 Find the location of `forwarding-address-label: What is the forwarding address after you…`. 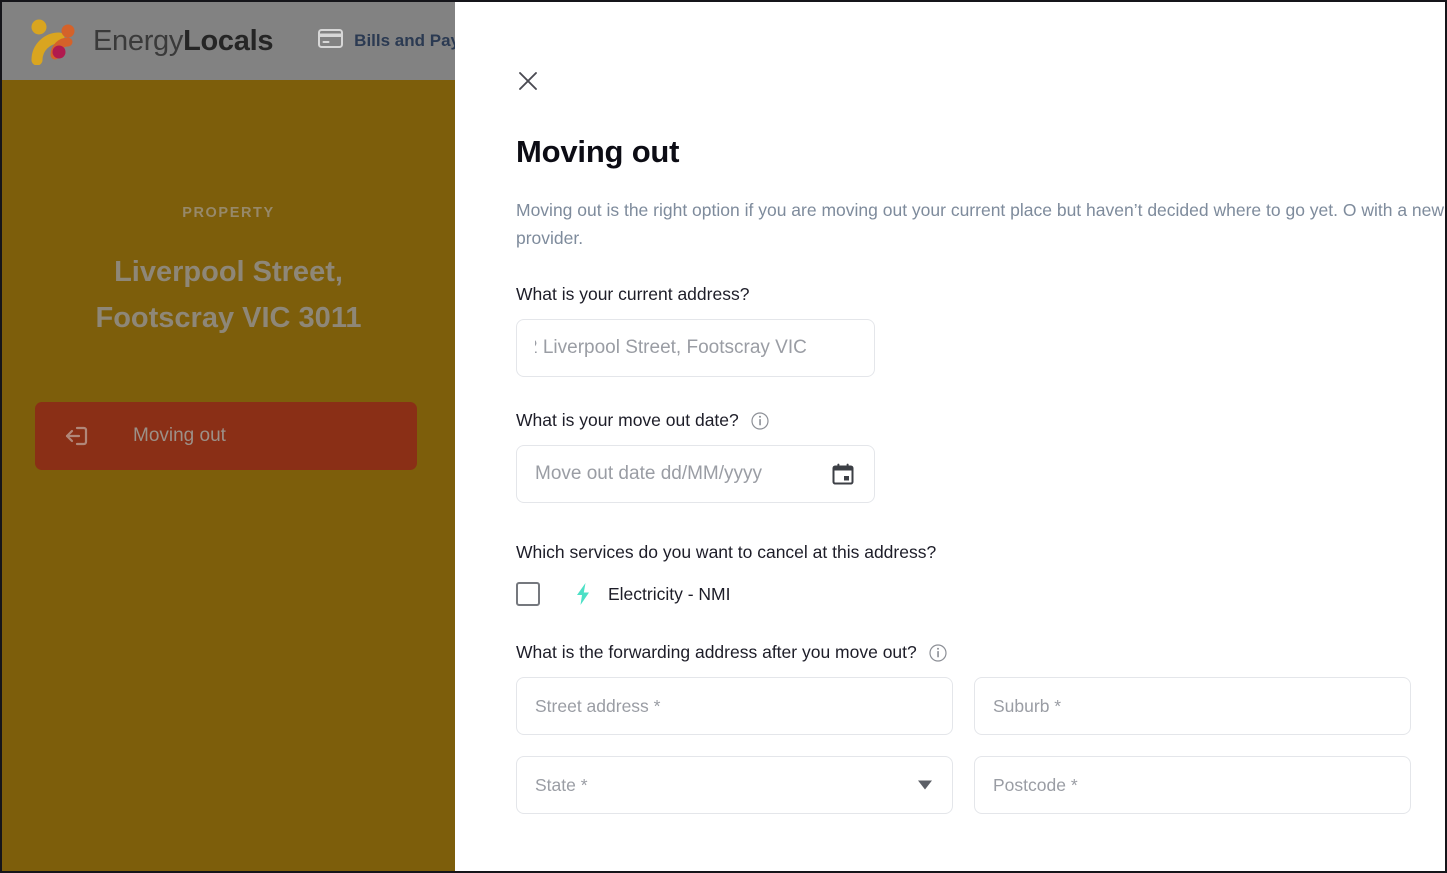

forwarding-address-label: What is the forwarding address after you… is located at coordinates (980, 652).